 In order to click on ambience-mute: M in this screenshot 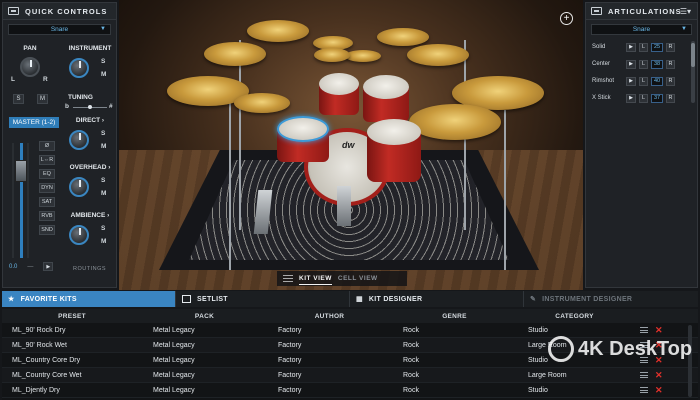, I will do `click(103, 241)`.